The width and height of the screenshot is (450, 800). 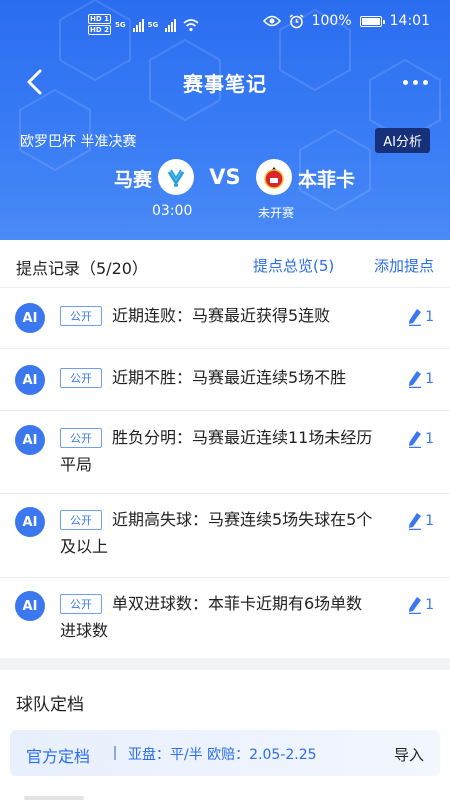 What do you see at coordinates (191, 25) in the screenshot?
I see `wifi-icon` at bounding box center [191, 25].